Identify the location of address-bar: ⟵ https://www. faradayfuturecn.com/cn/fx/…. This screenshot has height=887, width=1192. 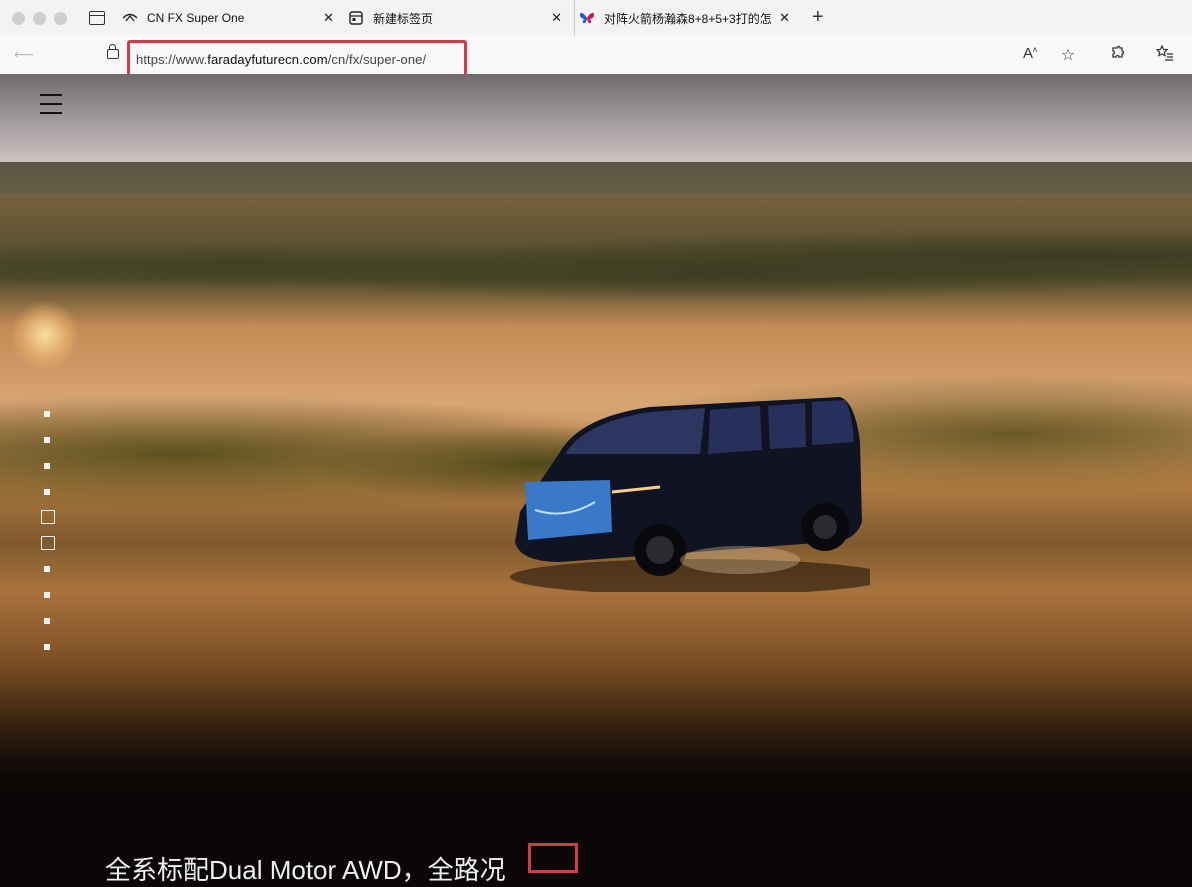
(596, 57).